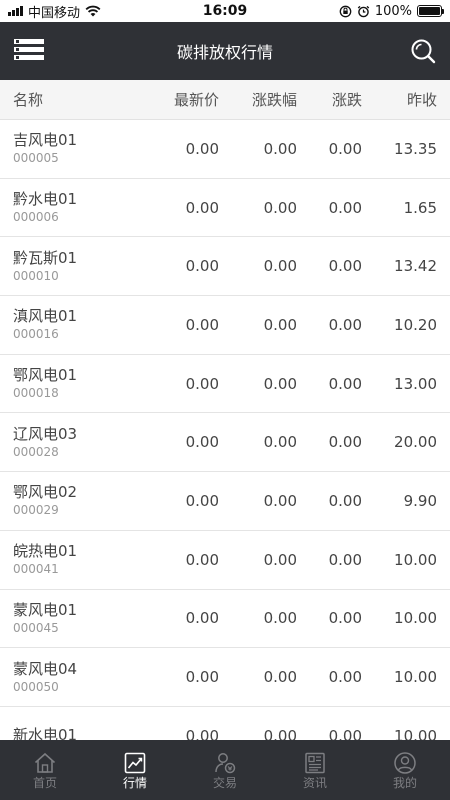 The width and height of the screenshot is (450, 800). Describe the element at coordinates (45, 199) in the screenshot. I see `instrument-name: 黔水电01` at that location.